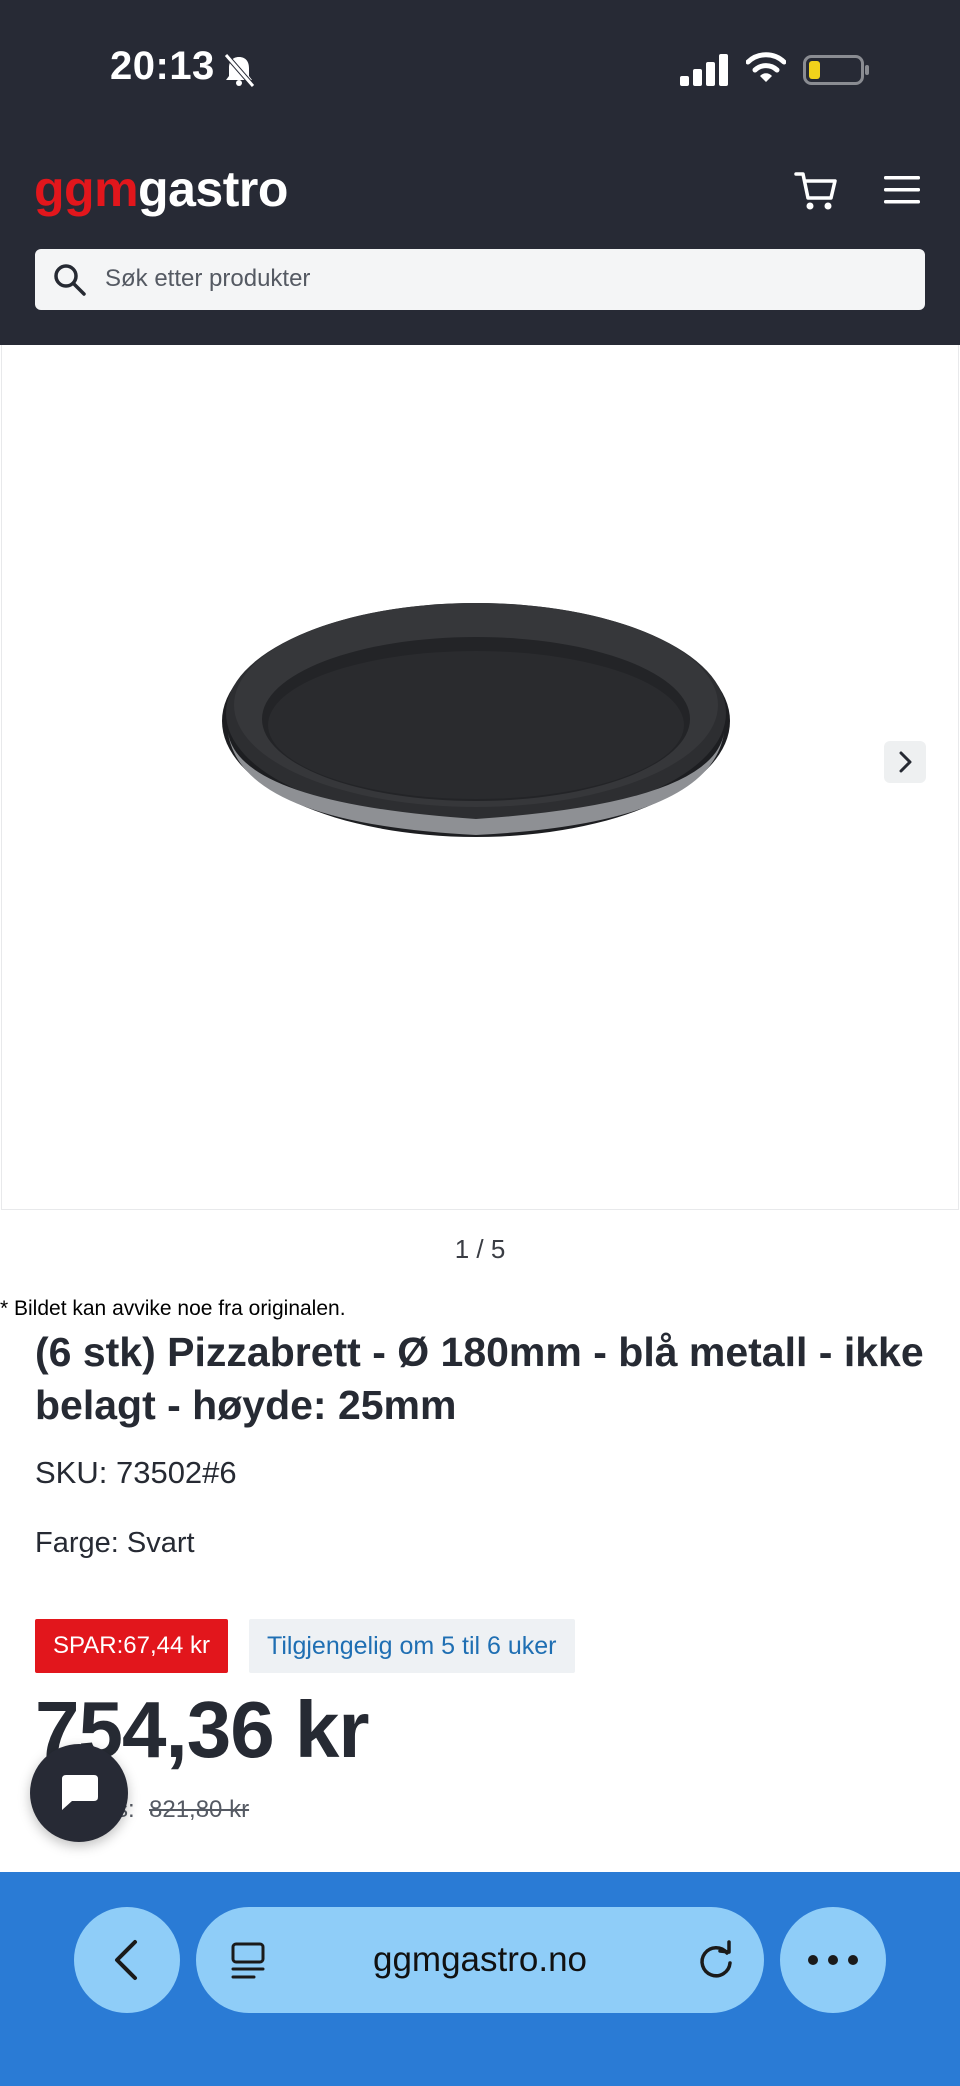 The height and width of the screenshot is (2086, 960). I want to click on browser-back-button, so click(127, 1960).